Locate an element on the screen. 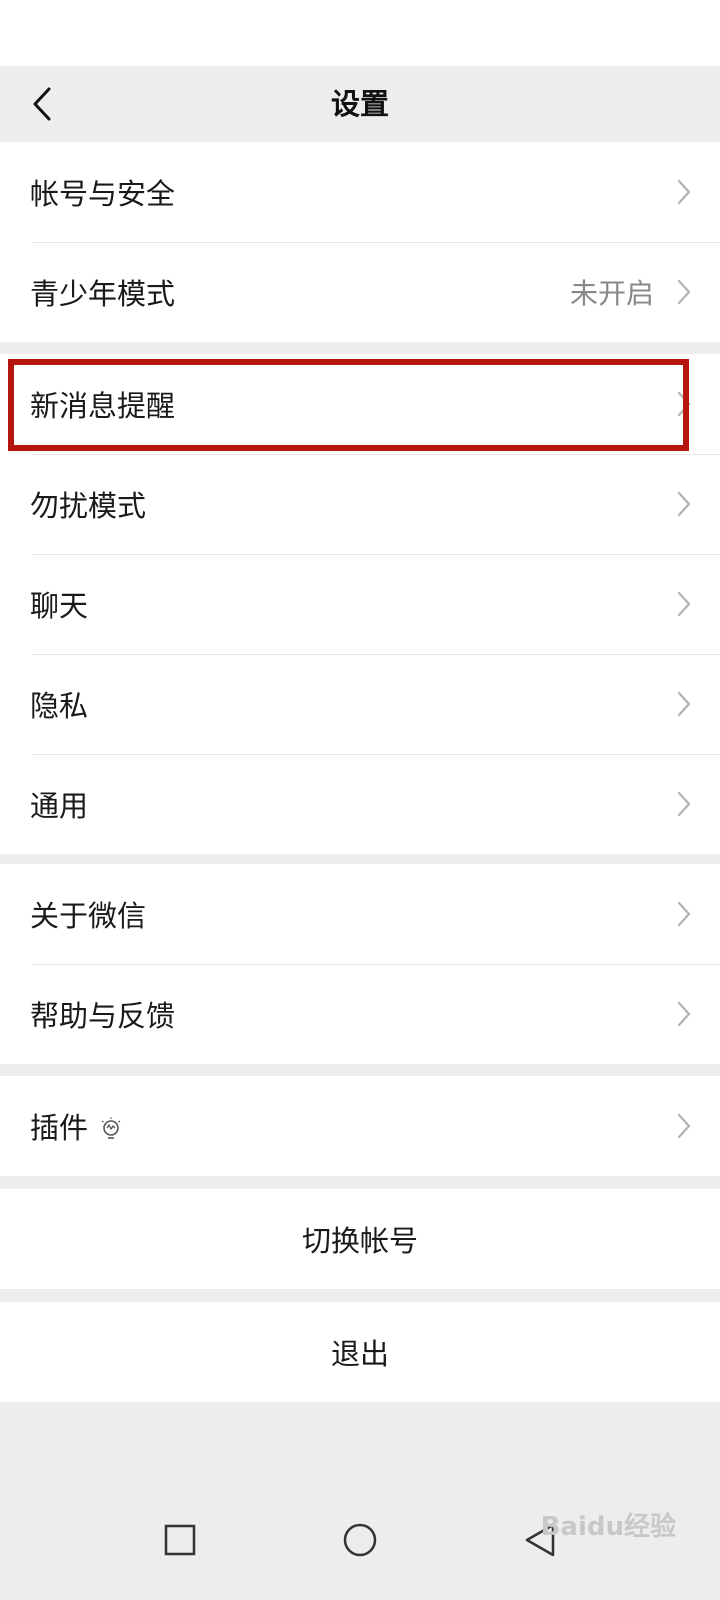 This screenshot has width=720, height=1600. system-navigation-bar is located at coordinates (360, 1540).